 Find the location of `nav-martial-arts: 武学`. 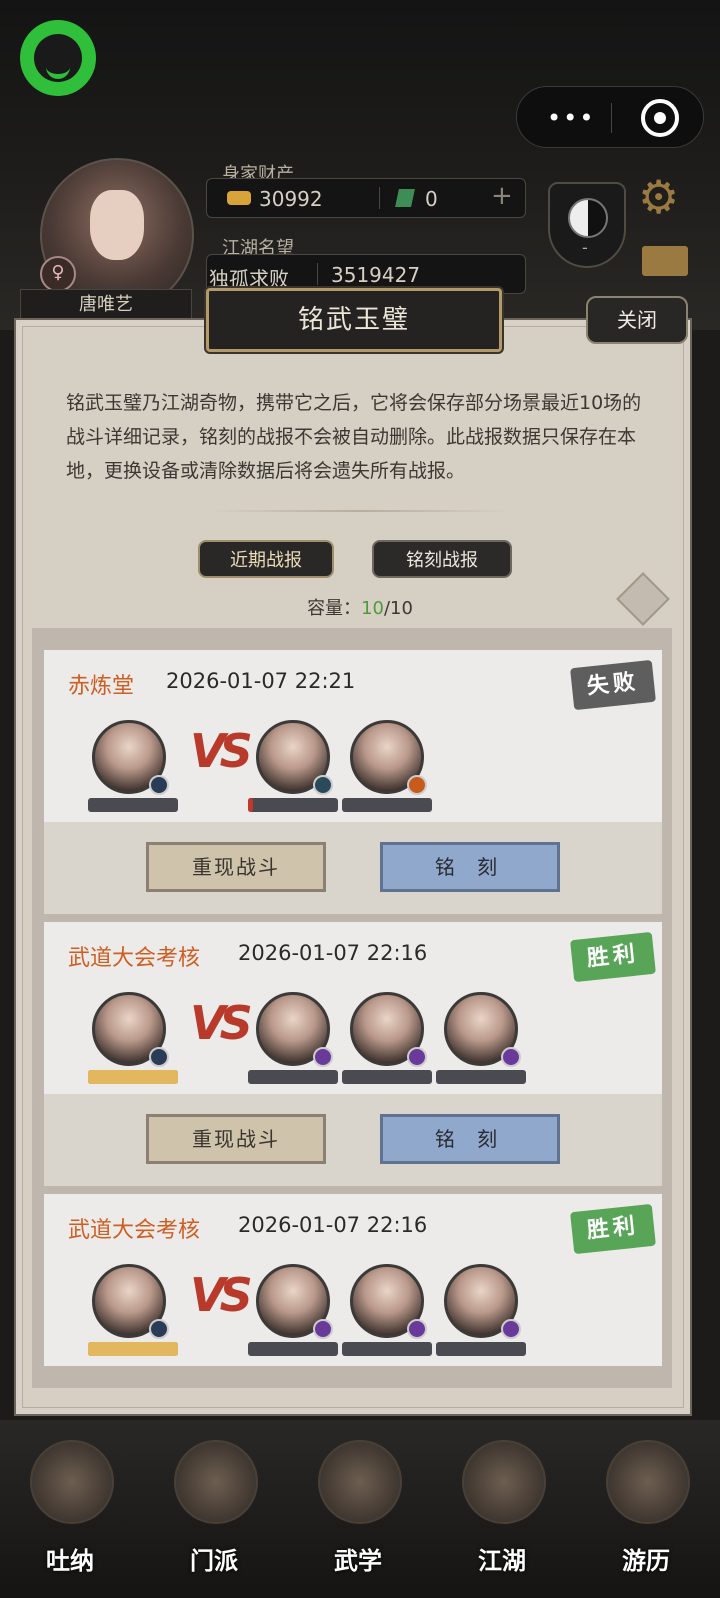

nav-martial-arts: 武学 is located at coordinates (358, 1507).